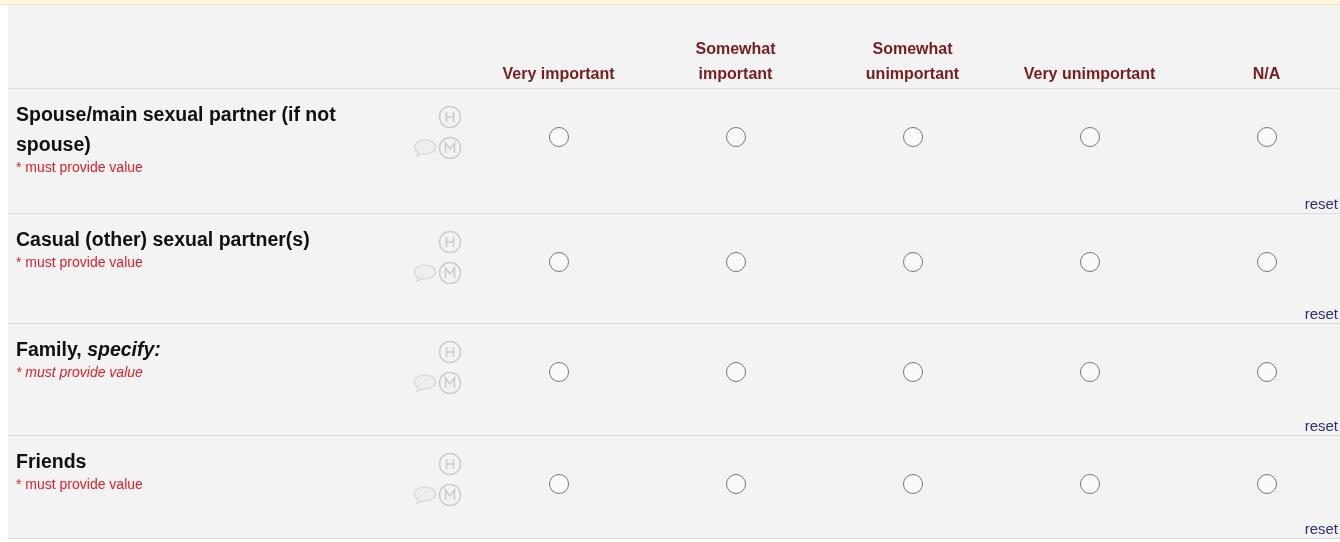 The image size is (1340, 542). I want to click on column-header: Very unimportant, so click(1089, 74).